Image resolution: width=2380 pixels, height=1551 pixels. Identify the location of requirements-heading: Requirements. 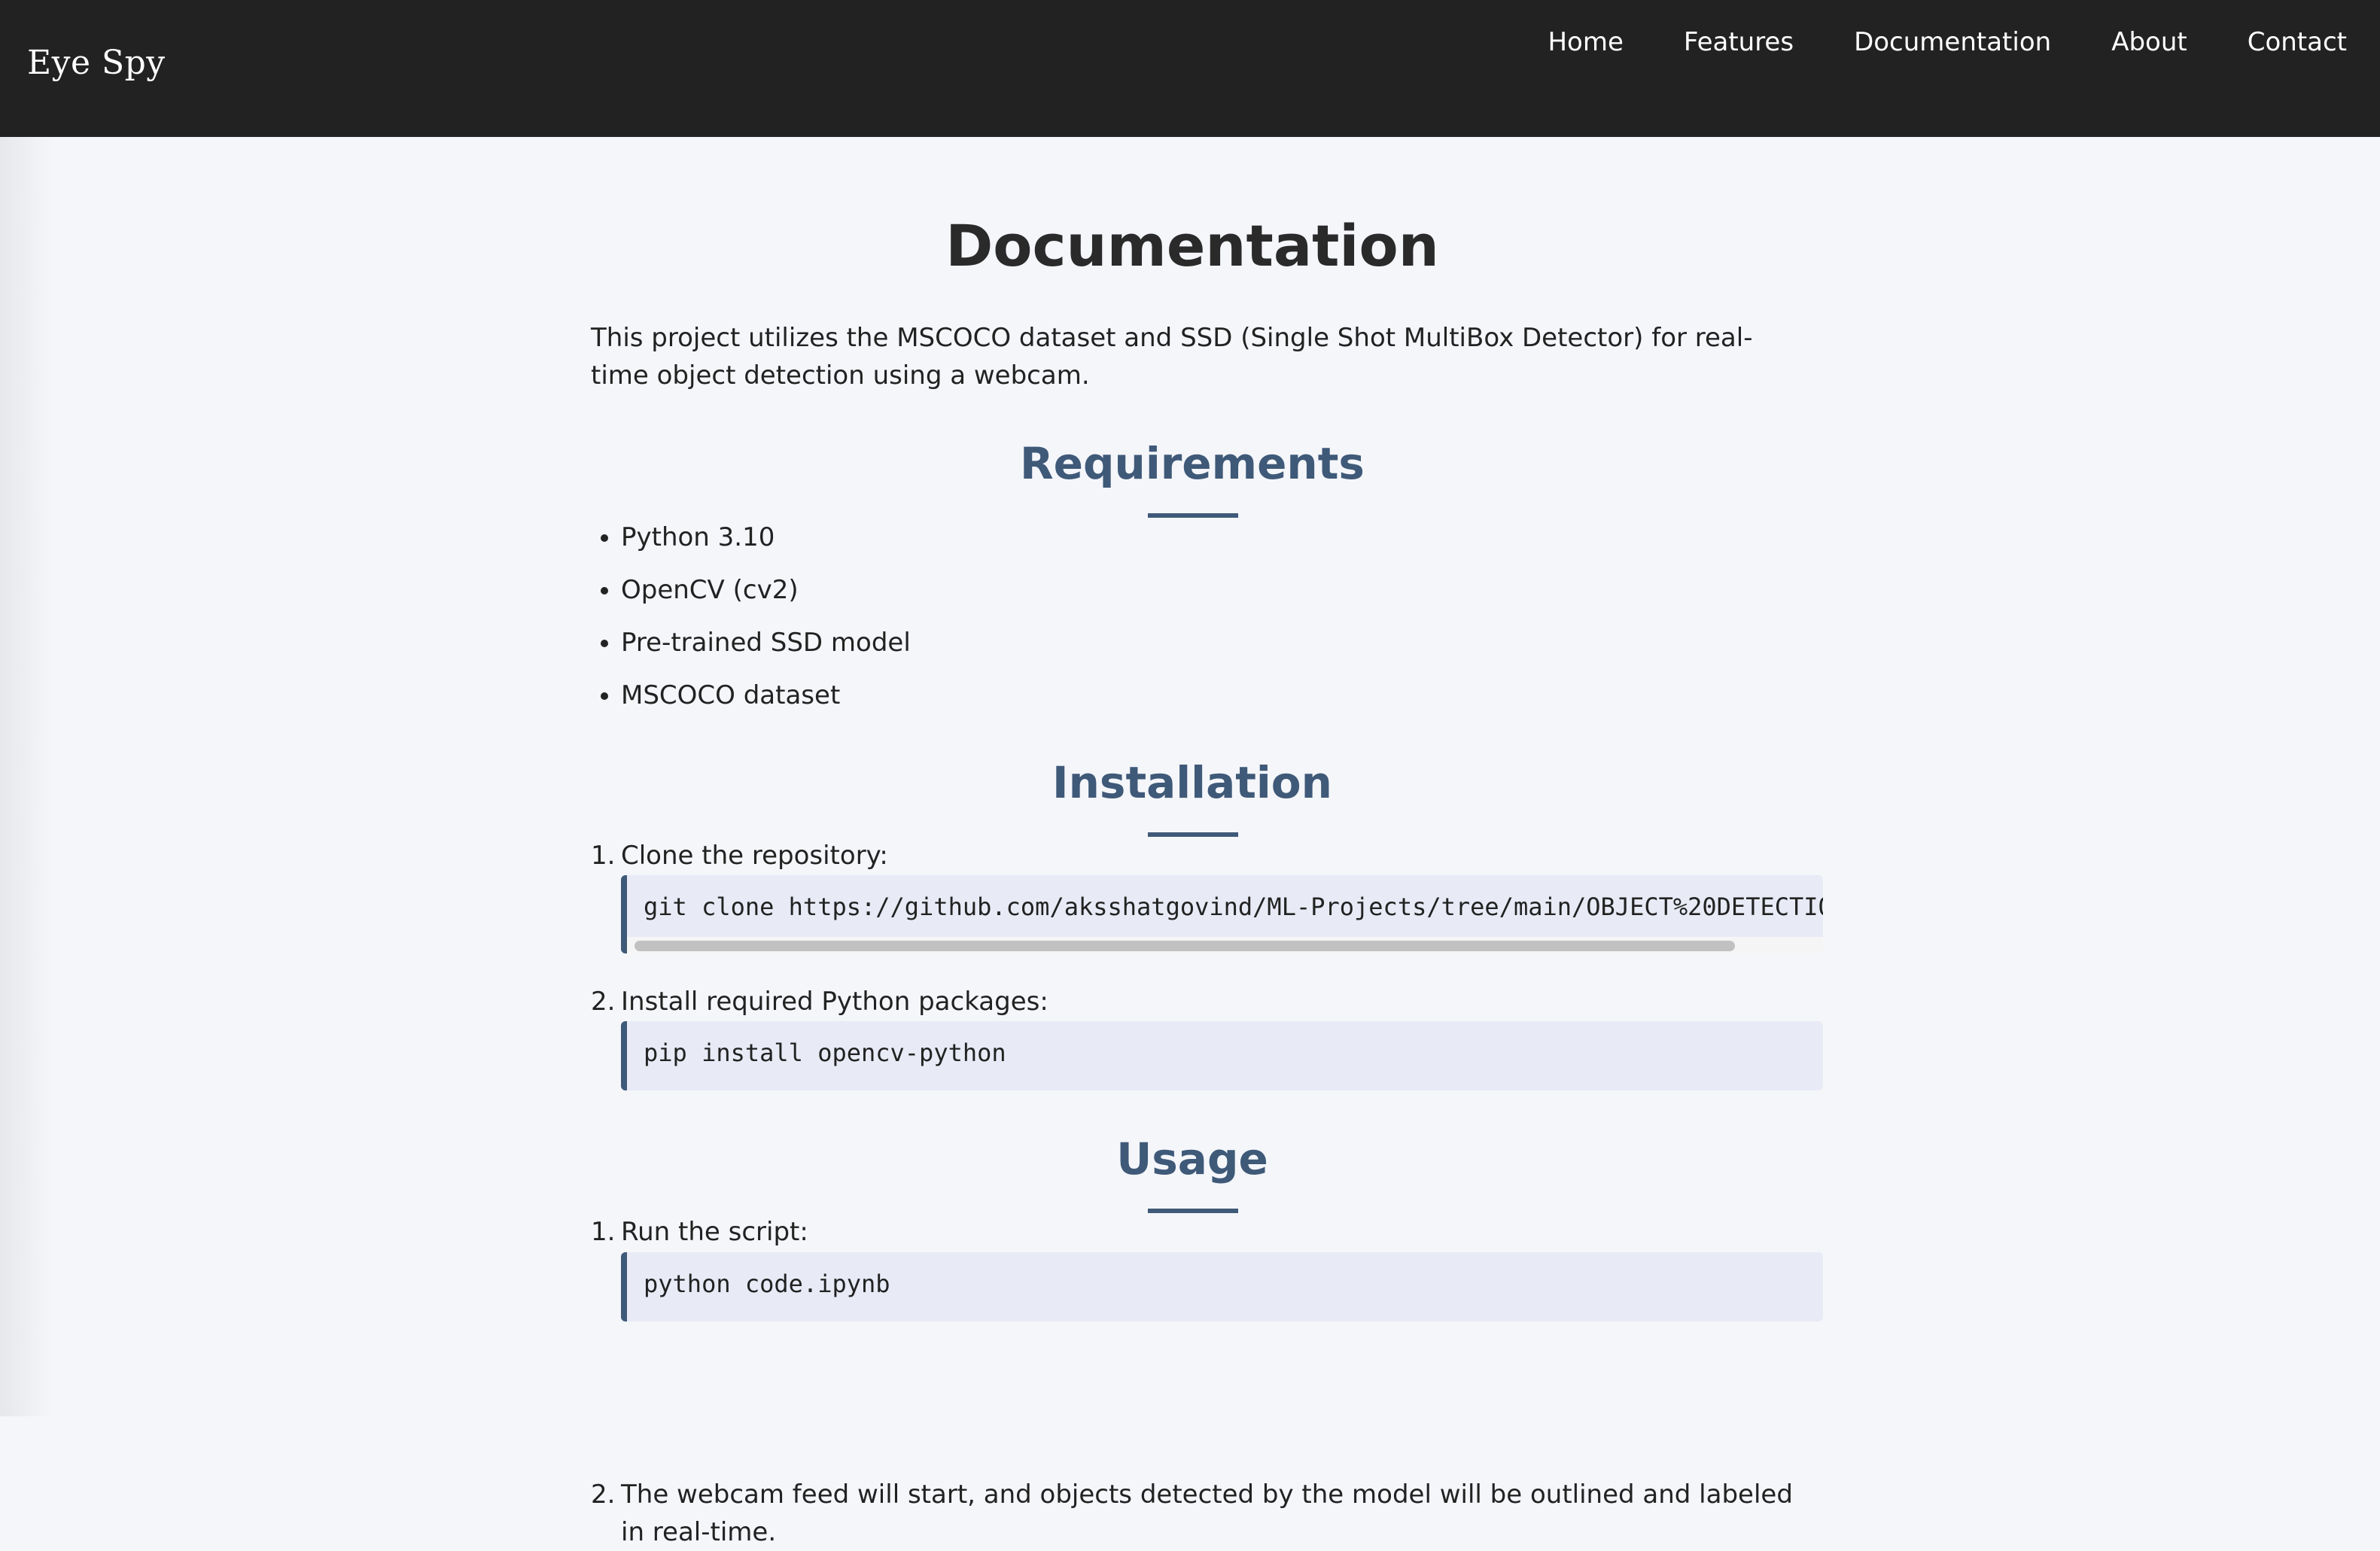
(1192, 463).